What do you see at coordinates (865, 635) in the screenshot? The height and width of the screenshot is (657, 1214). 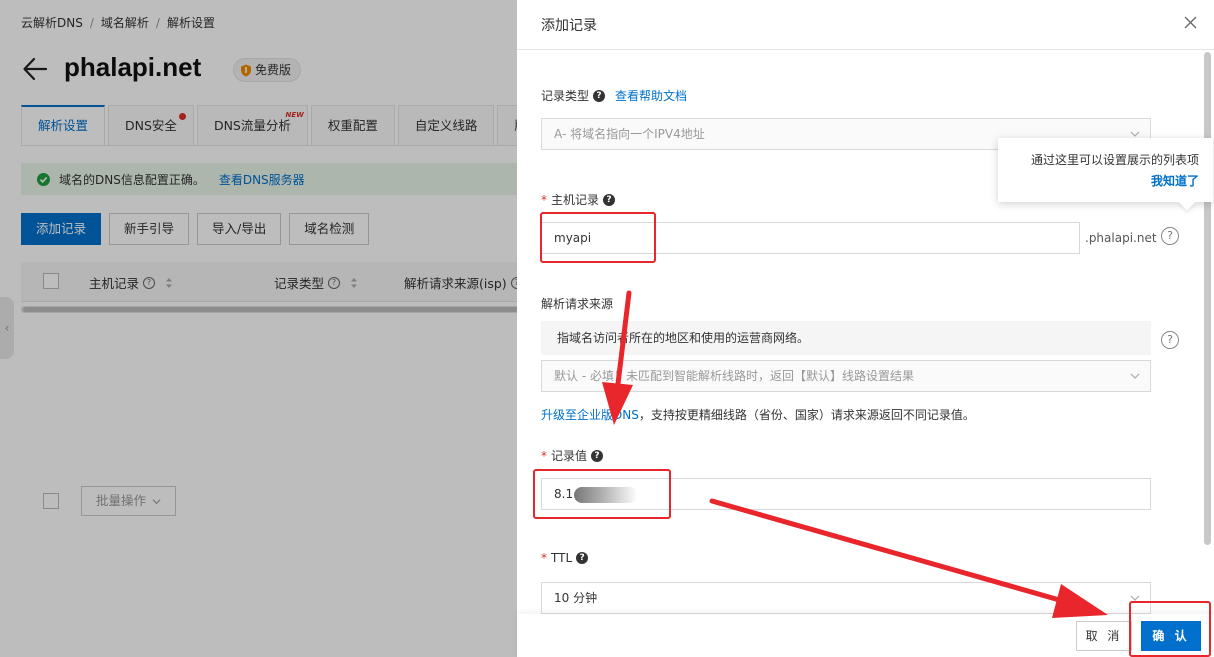 I see `drawer-footer: 取 消 确 认` at bounding box center [865, 635].